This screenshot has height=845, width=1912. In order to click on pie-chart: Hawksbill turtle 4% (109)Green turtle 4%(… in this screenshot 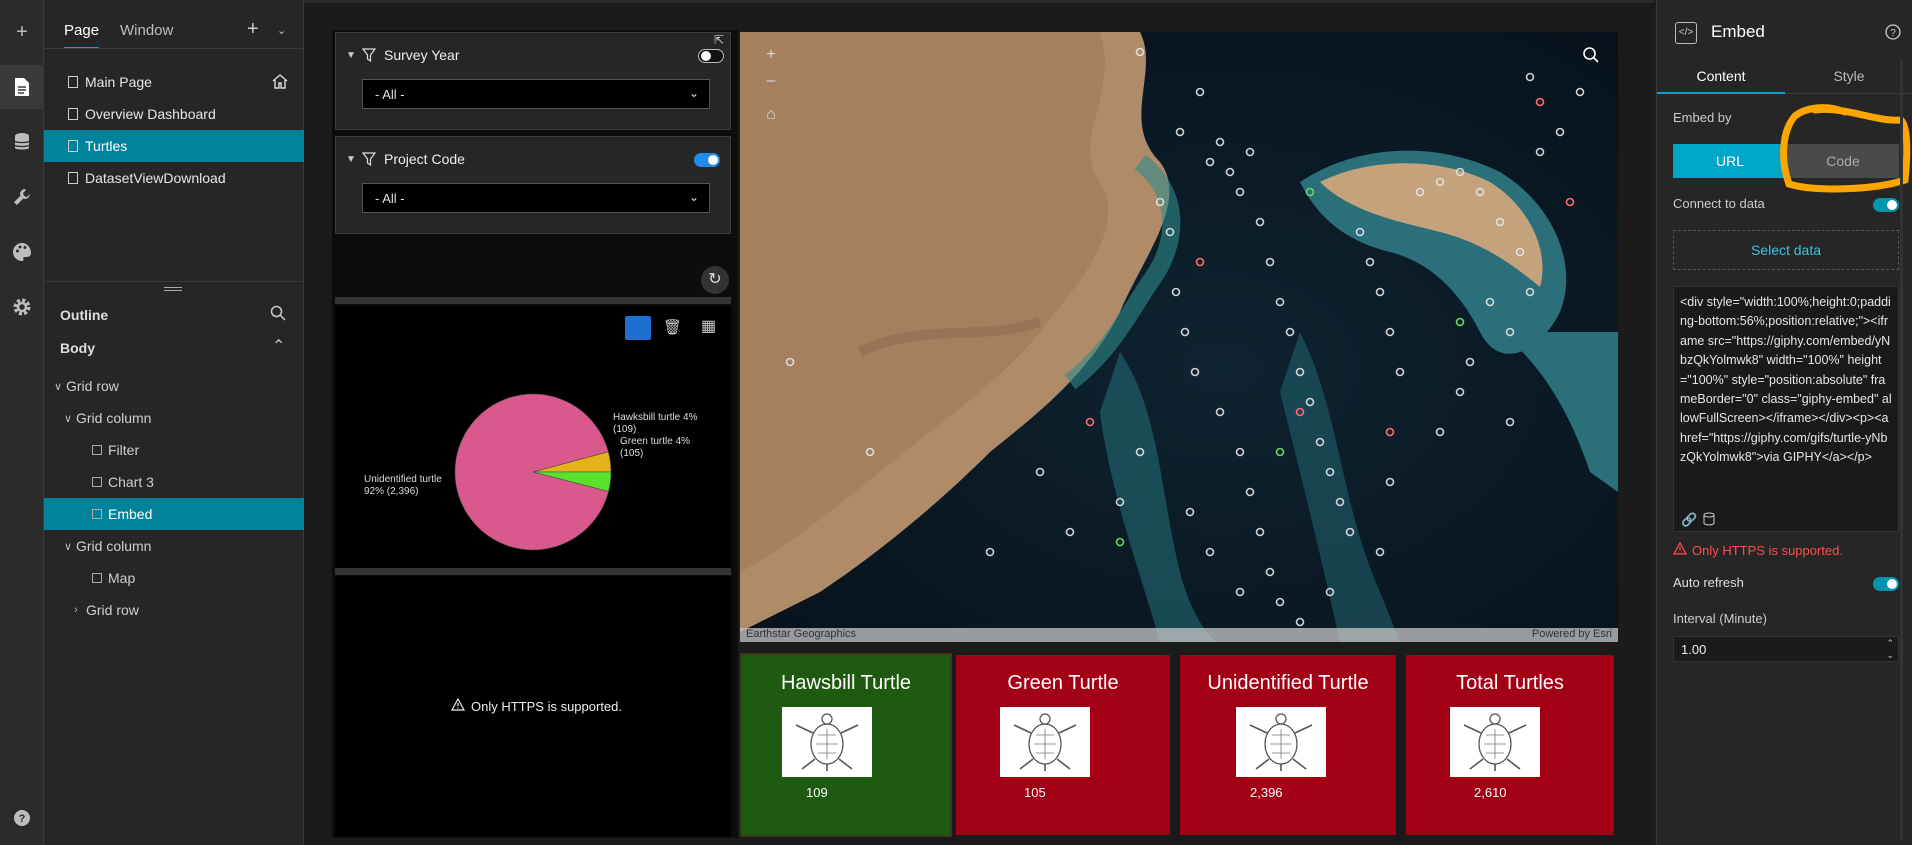, I will do `click(531, 472)`.